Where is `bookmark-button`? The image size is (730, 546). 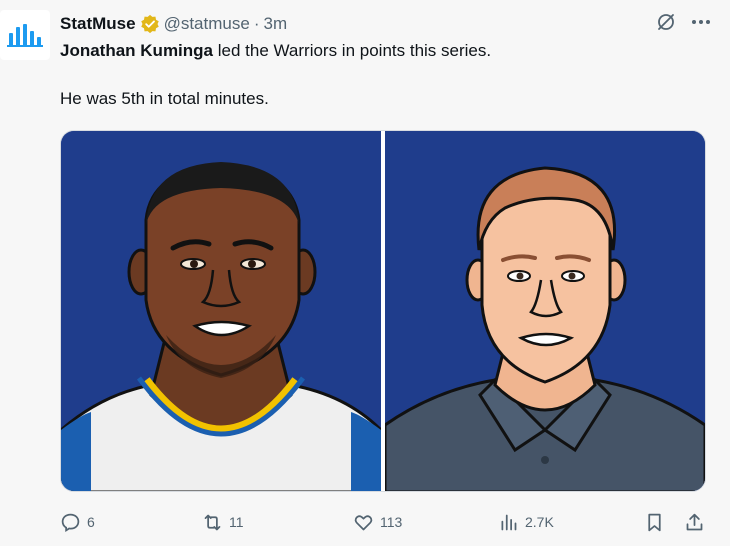 bookmark-button is located at coordinates (654, 522).